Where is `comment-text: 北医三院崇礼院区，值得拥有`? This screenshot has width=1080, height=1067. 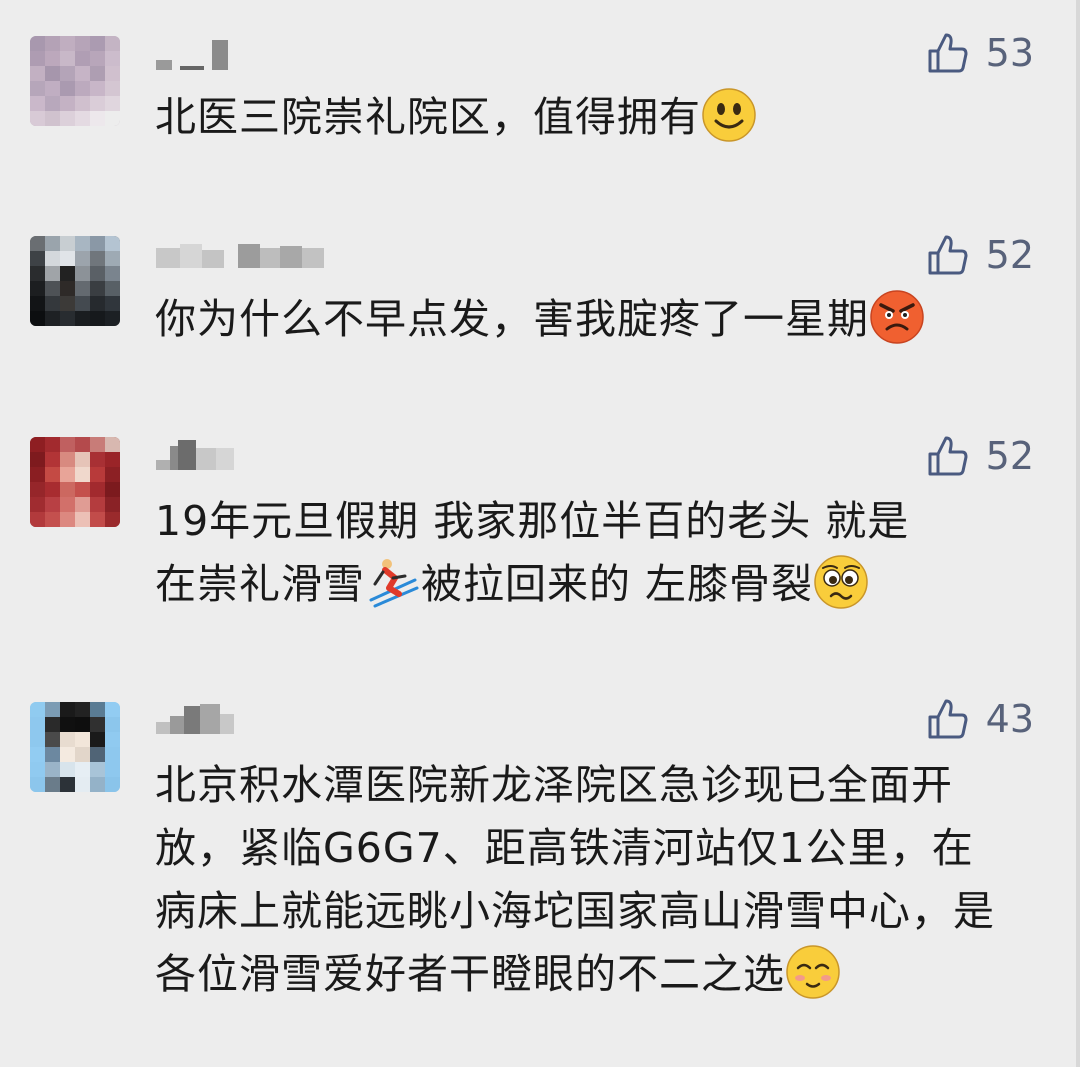 comment-text: 北医三院崇礼院区，值得拥有 is located at coordinates (585, 117).